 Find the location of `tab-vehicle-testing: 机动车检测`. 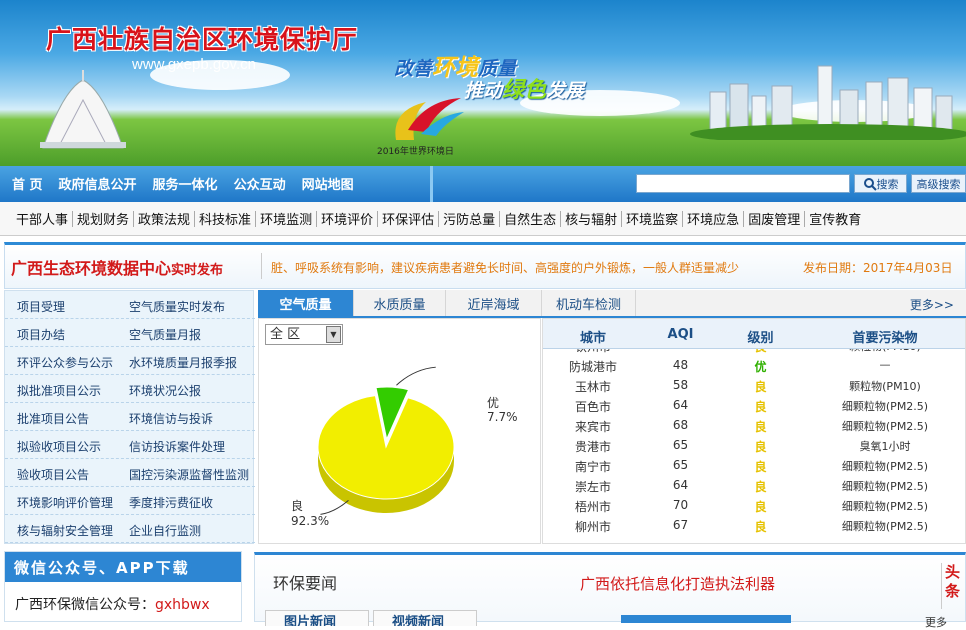

tab-vehicle-testing: 机动车检测 is located at coordinates (589, 303).